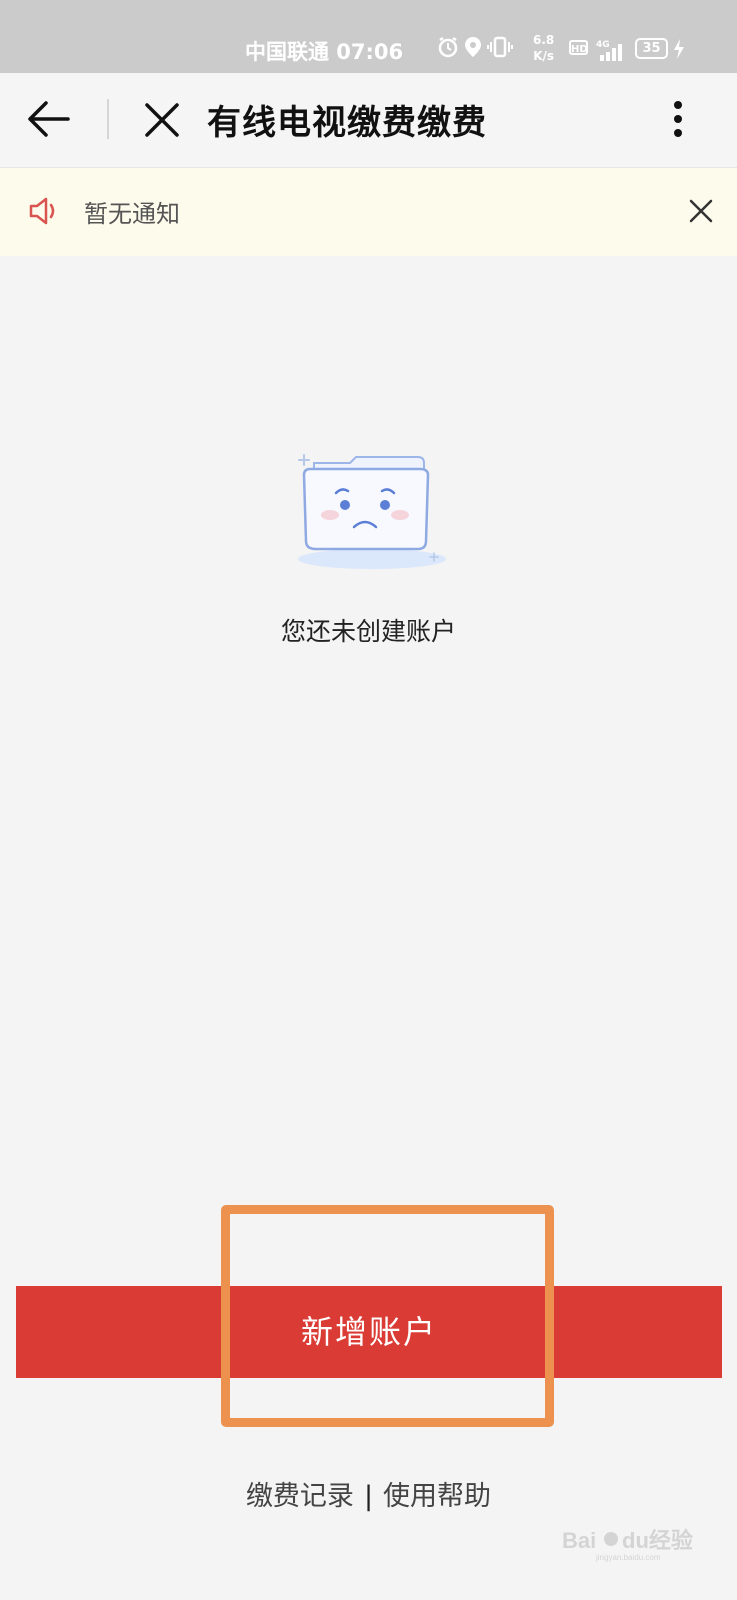  Describe the element at coordinates (368, 631) in the screenshot. I see `empty-state-message: 您还未创建账户` at that location.